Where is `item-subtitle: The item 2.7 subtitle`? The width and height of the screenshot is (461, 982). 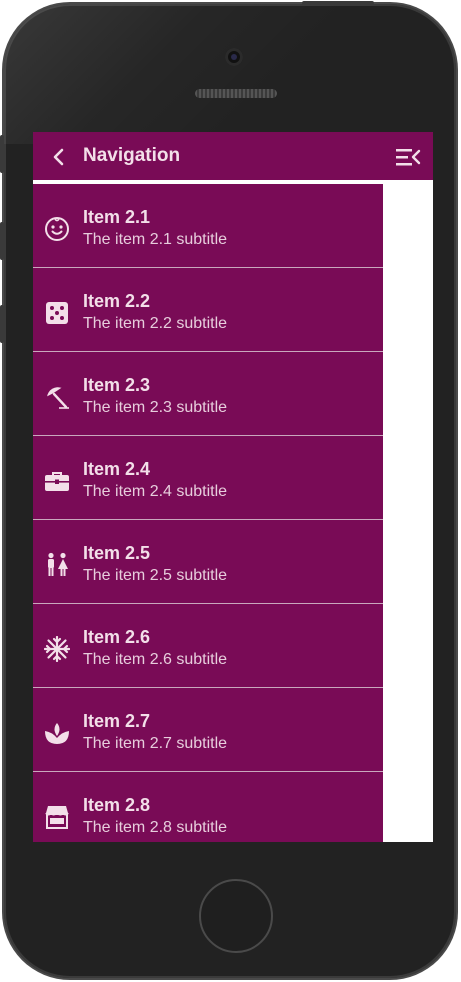
item-subtitle: The item 2.7 subtitle is located at coordinates (155, 743).